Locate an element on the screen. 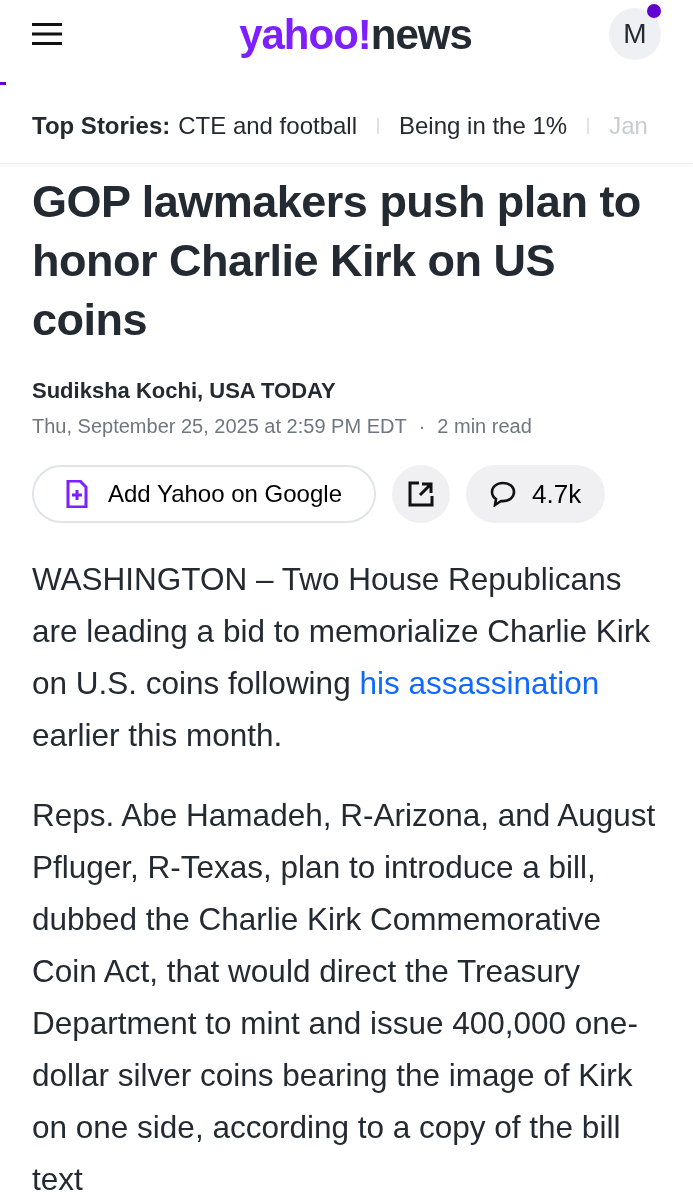 The width and height of the screenshot is (693, 1200). top-story-link: CTE and football is located at coordinates (267, 125).